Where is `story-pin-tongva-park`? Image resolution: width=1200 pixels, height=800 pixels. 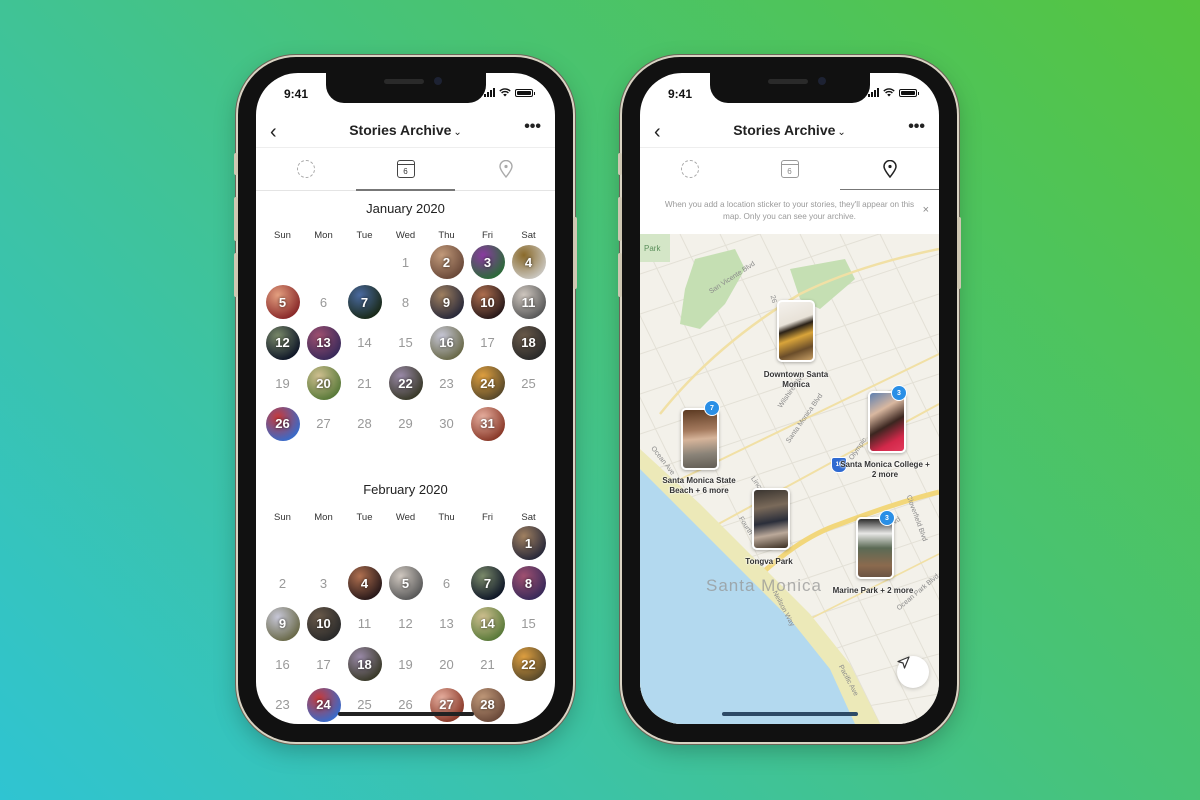 story-pin-tongva-park is located at coordinates (771, 519).